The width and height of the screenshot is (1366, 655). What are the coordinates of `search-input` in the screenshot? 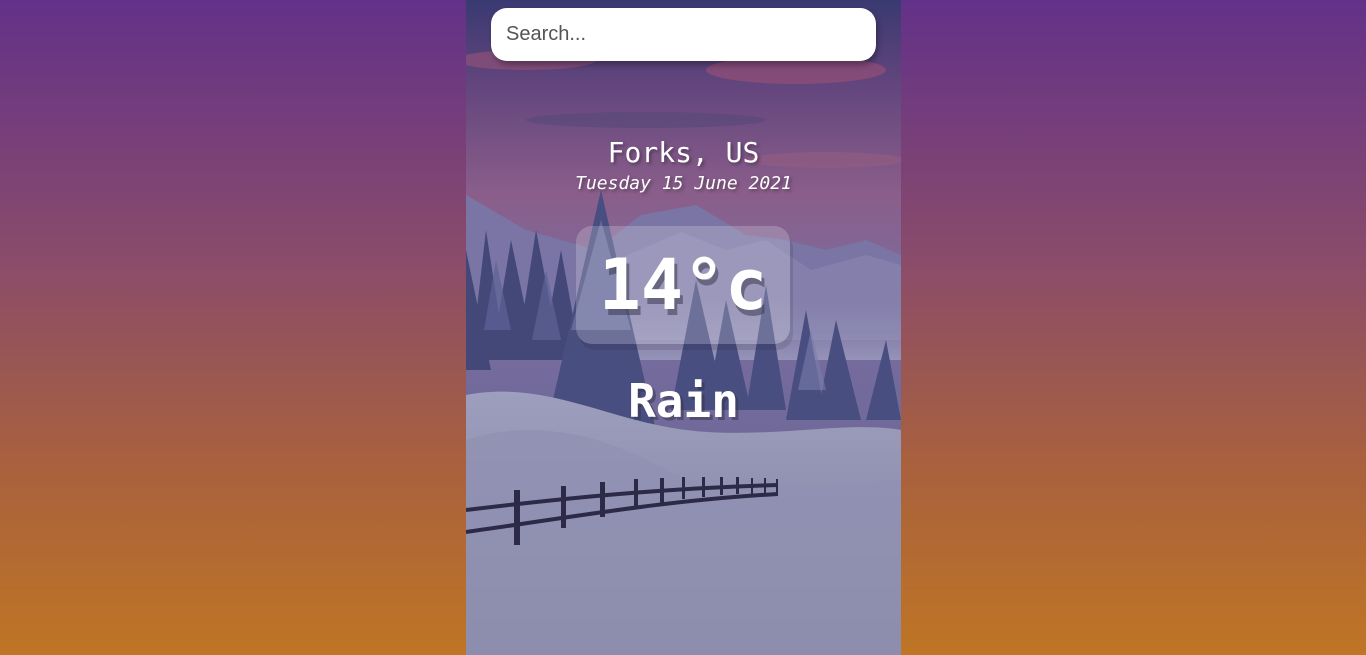 It's located at (683, 34).